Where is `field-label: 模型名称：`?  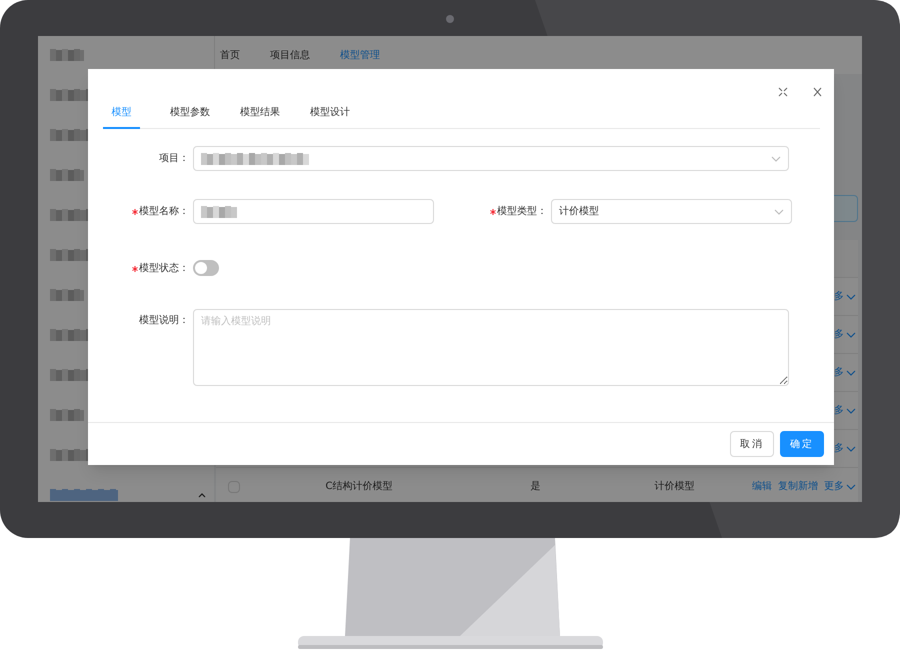 field-label: 模型名称： is located at coordinates (164, 211).